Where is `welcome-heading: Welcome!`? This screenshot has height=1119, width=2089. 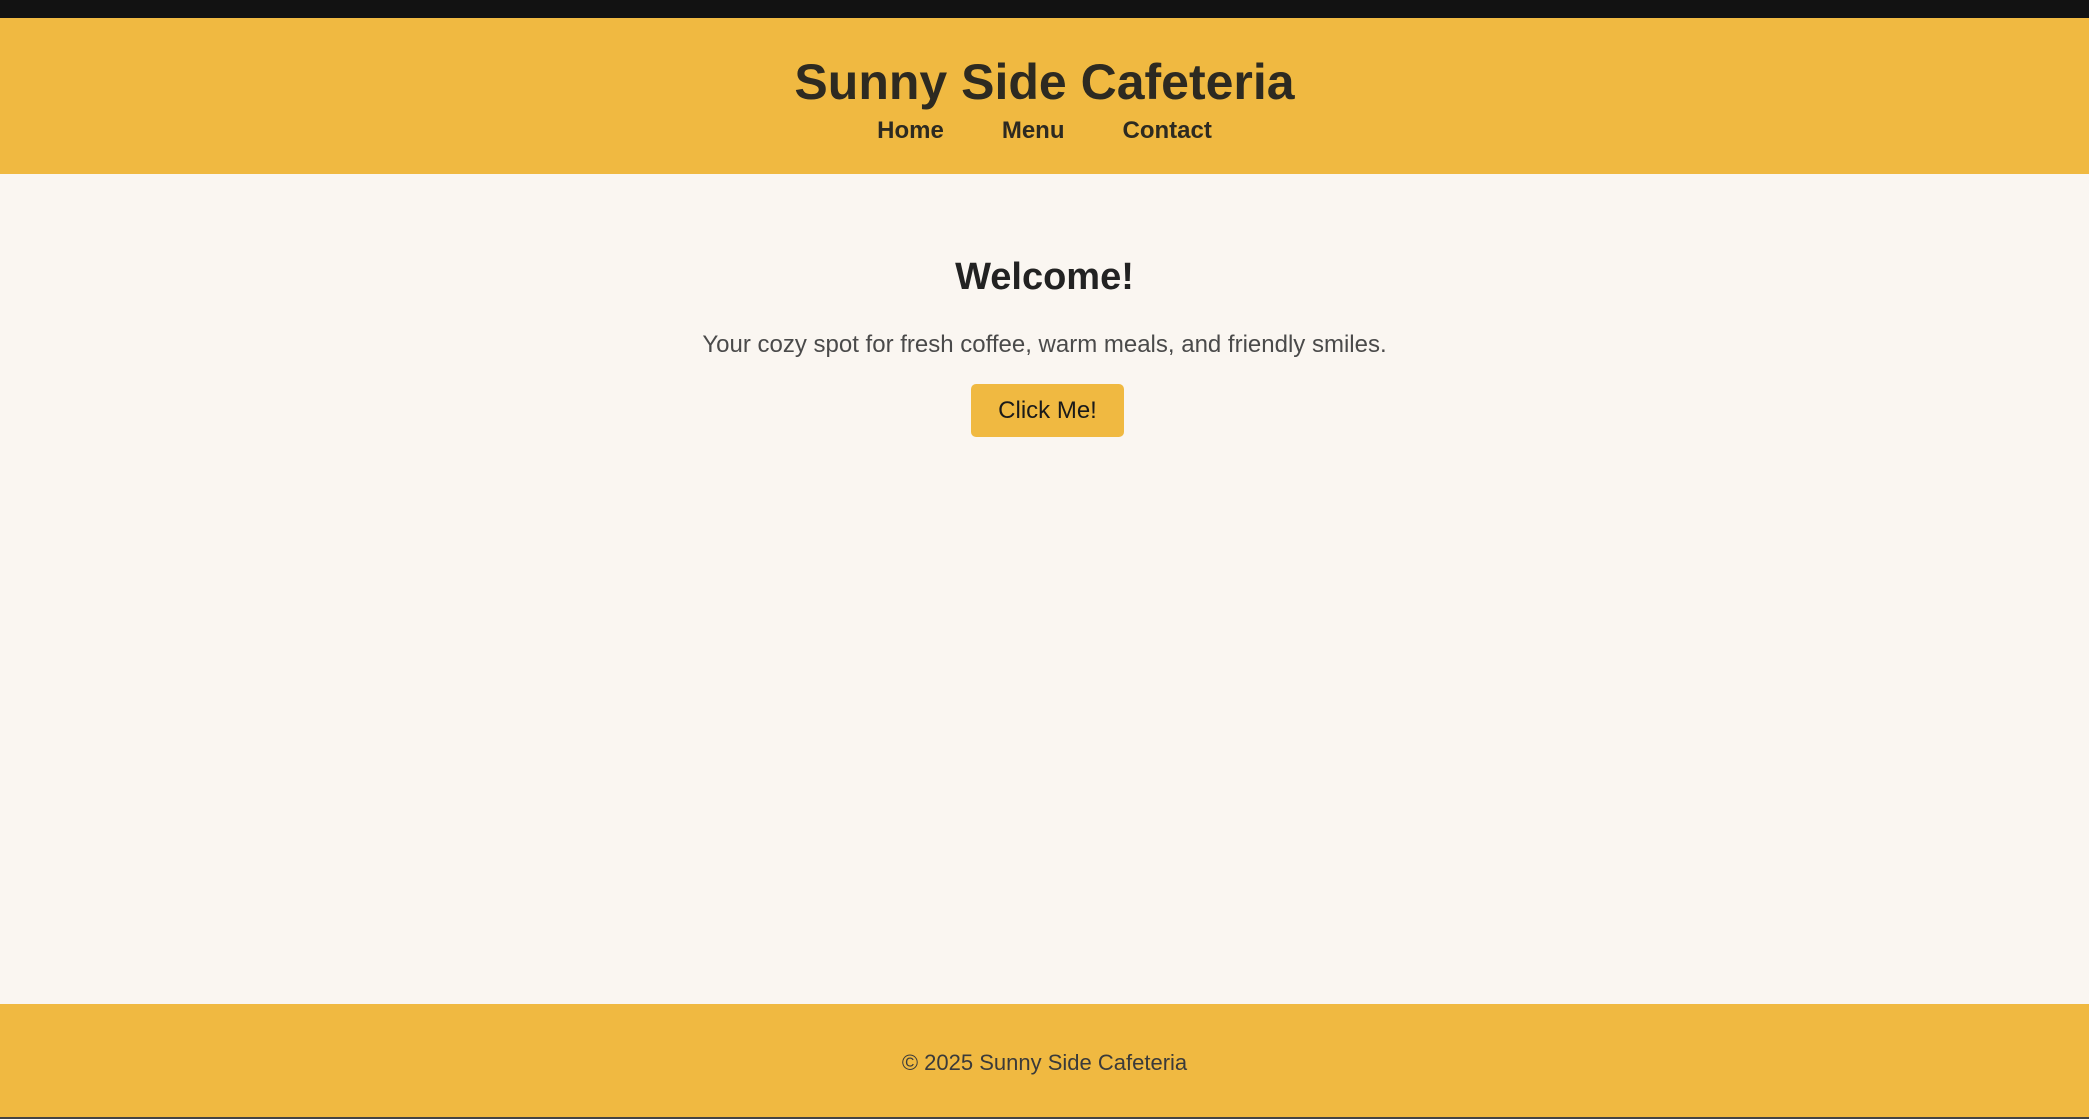
welcome-heading: Welcome! is located at coordinates (1044, 277).